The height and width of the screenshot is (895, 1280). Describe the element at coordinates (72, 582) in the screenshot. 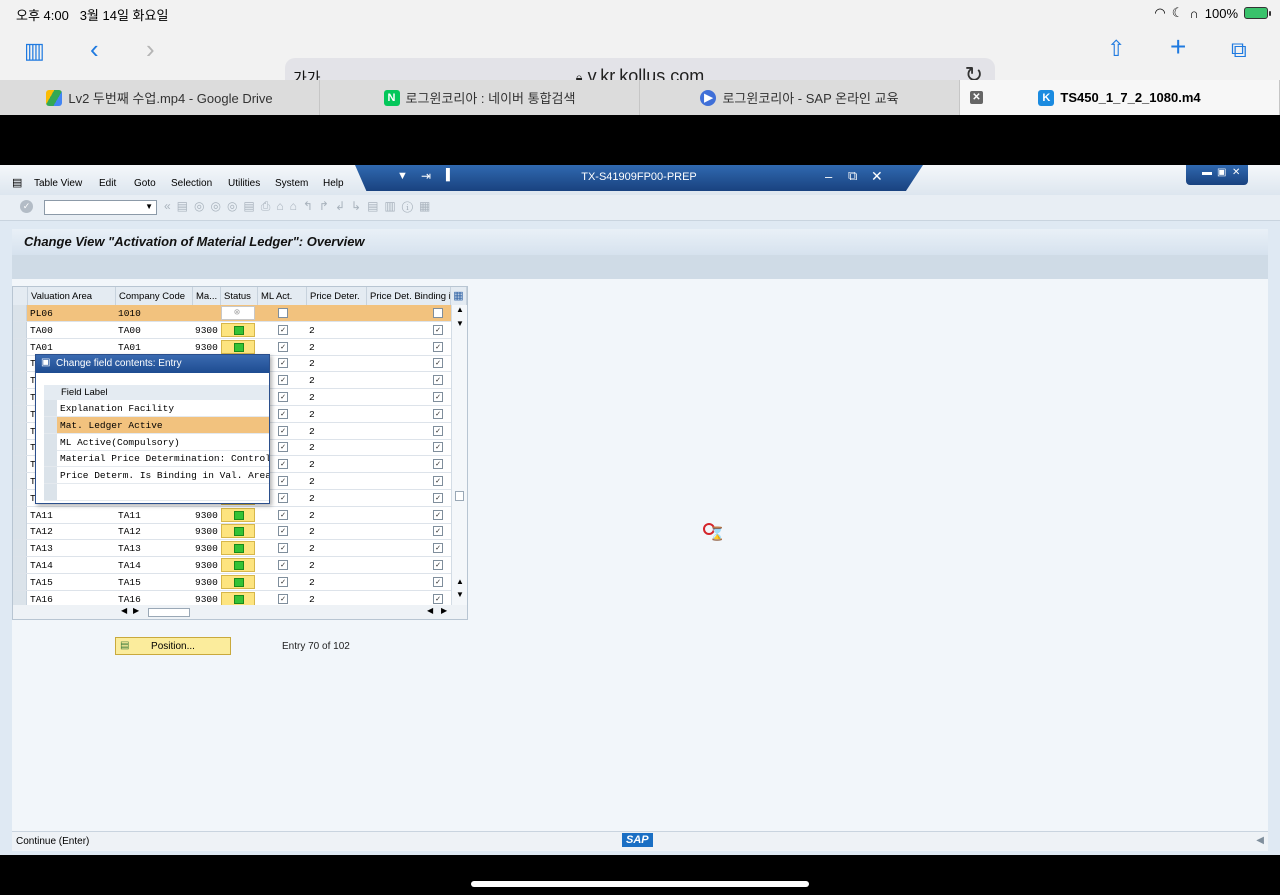

I see `cell-valuation-area: TA15` at that location.